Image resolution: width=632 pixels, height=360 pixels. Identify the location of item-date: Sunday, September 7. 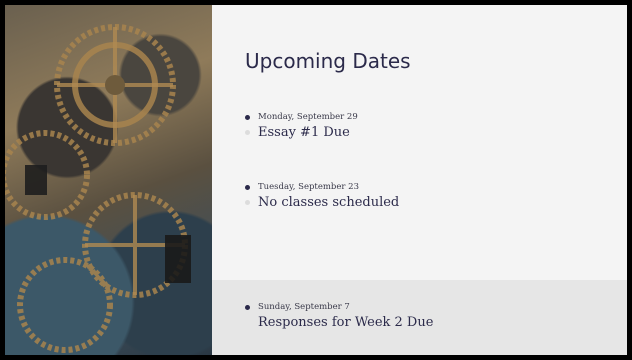
(304, 307).